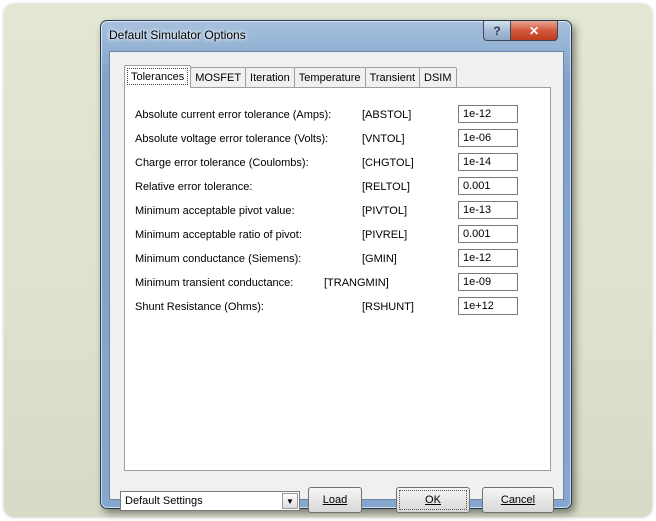  What do you see at coordinates (158, 76) in the screenshot?
I see `tab-tolerances: Tolerances` at bounding box center [158, 76].